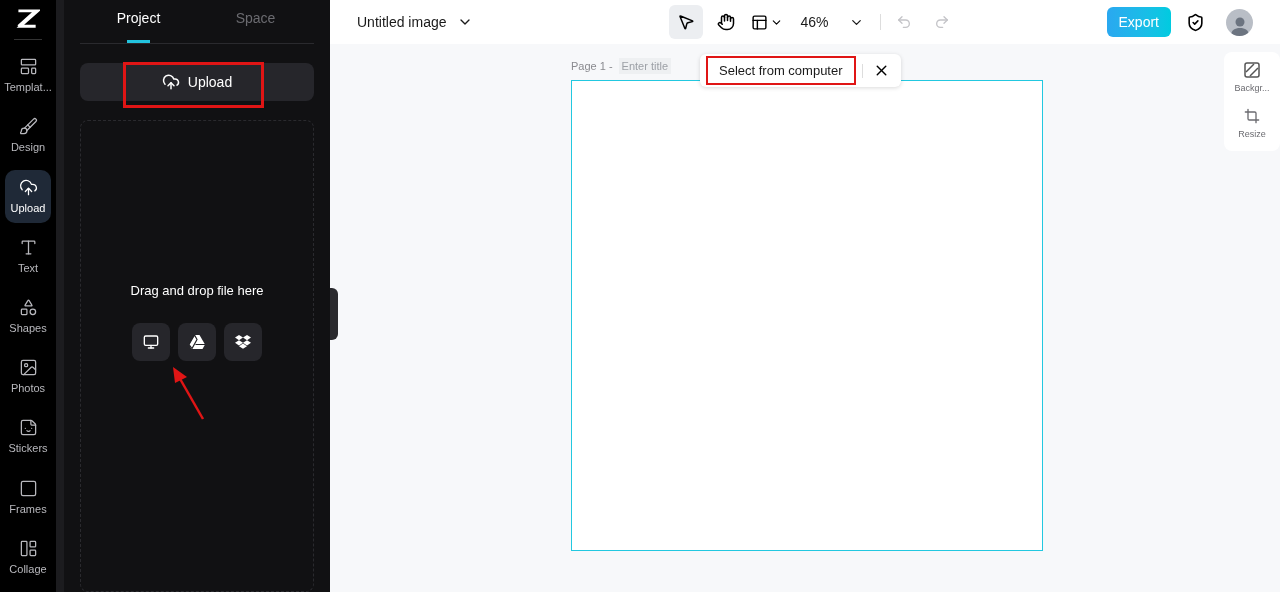 Image resolution: width=1280 pixels, height=592 pixels. I want to click on monitor-icon, so click(151, 341).